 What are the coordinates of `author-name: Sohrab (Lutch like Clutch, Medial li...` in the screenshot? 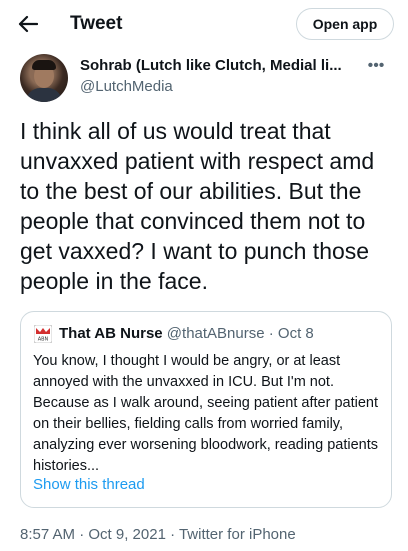 It's located at (215, 66).